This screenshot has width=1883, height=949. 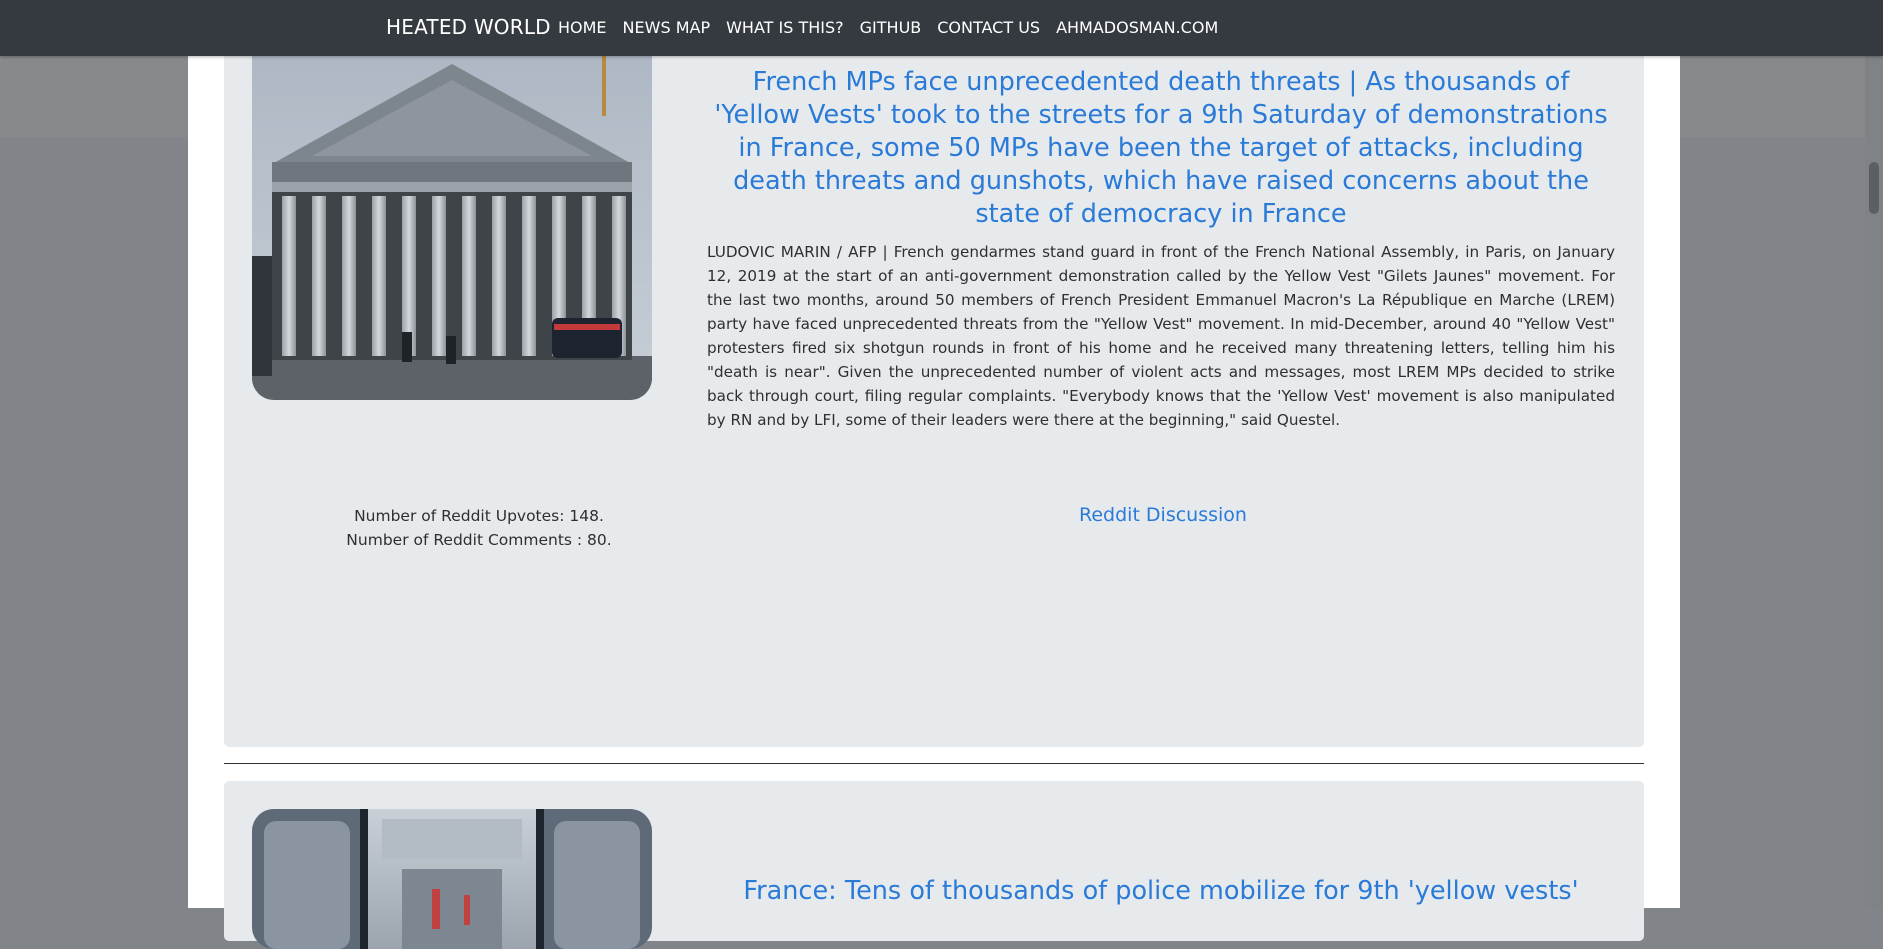 I want to click on nav-link-news-map: NEWS MAP, so click(x=667, y=27).